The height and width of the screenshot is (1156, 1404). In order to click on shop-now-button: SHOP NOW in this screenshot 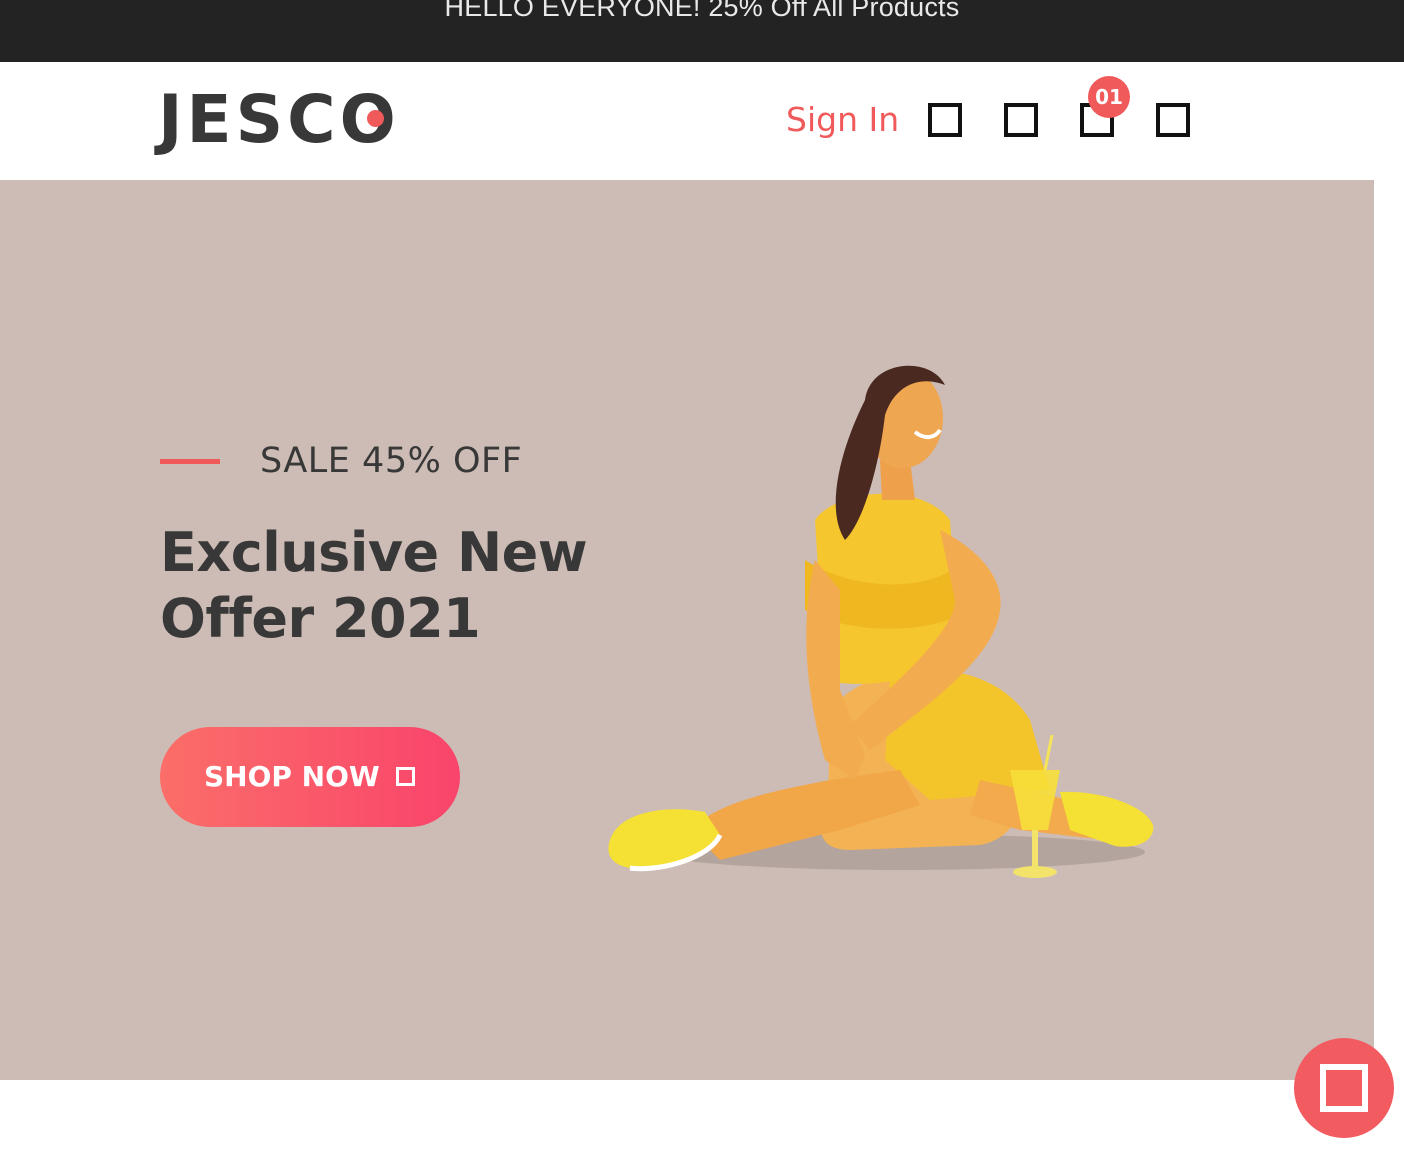, I will do `click(310, 777)`.